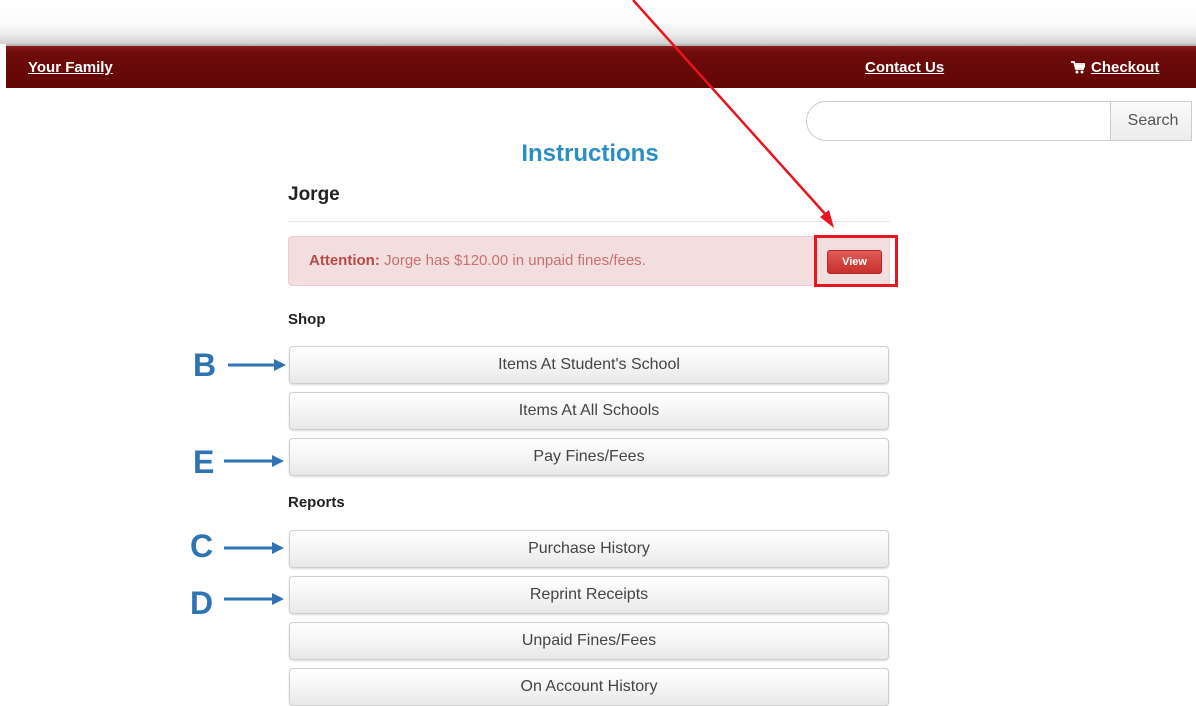  What do you see at coordinates (904, 67) in the screenshot?
I see `nav-contact-us-link: Contact Us` at bounding box center [904, 67].